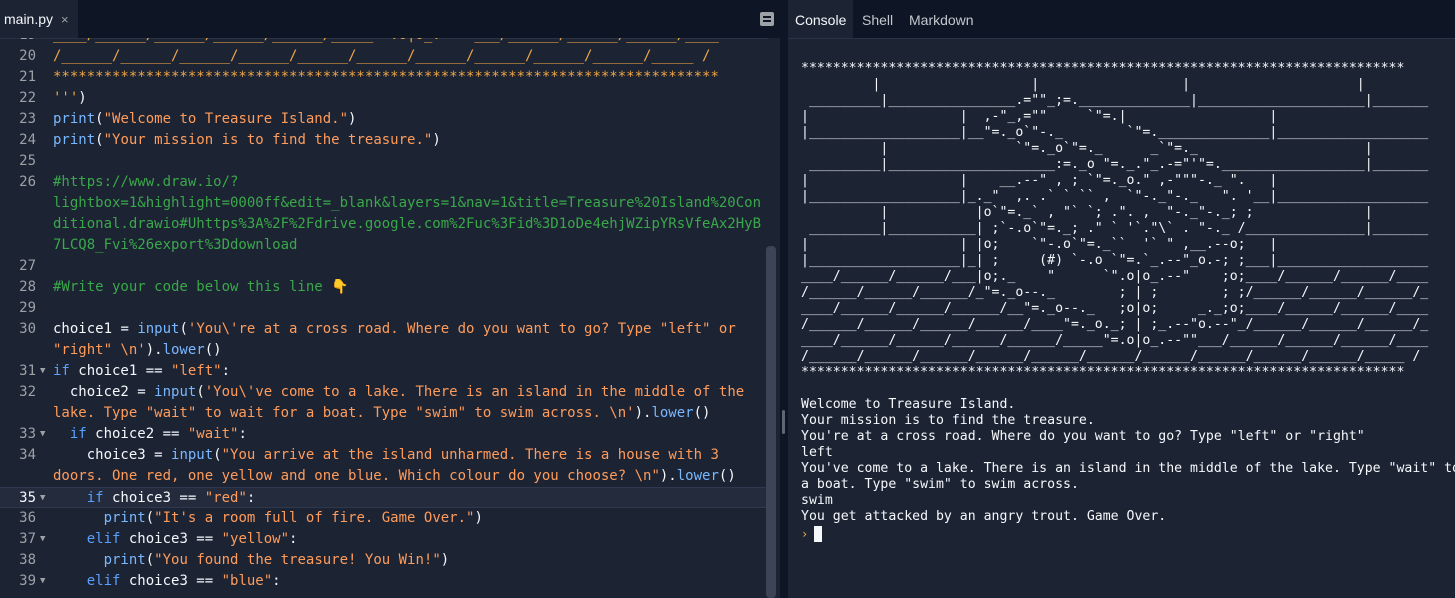  What do you see at coordinates (384, 539) in the screenshot?
I see `code-line: 37 ▼ elif choice3 == "yellow":` at bounding box center [384, 539].